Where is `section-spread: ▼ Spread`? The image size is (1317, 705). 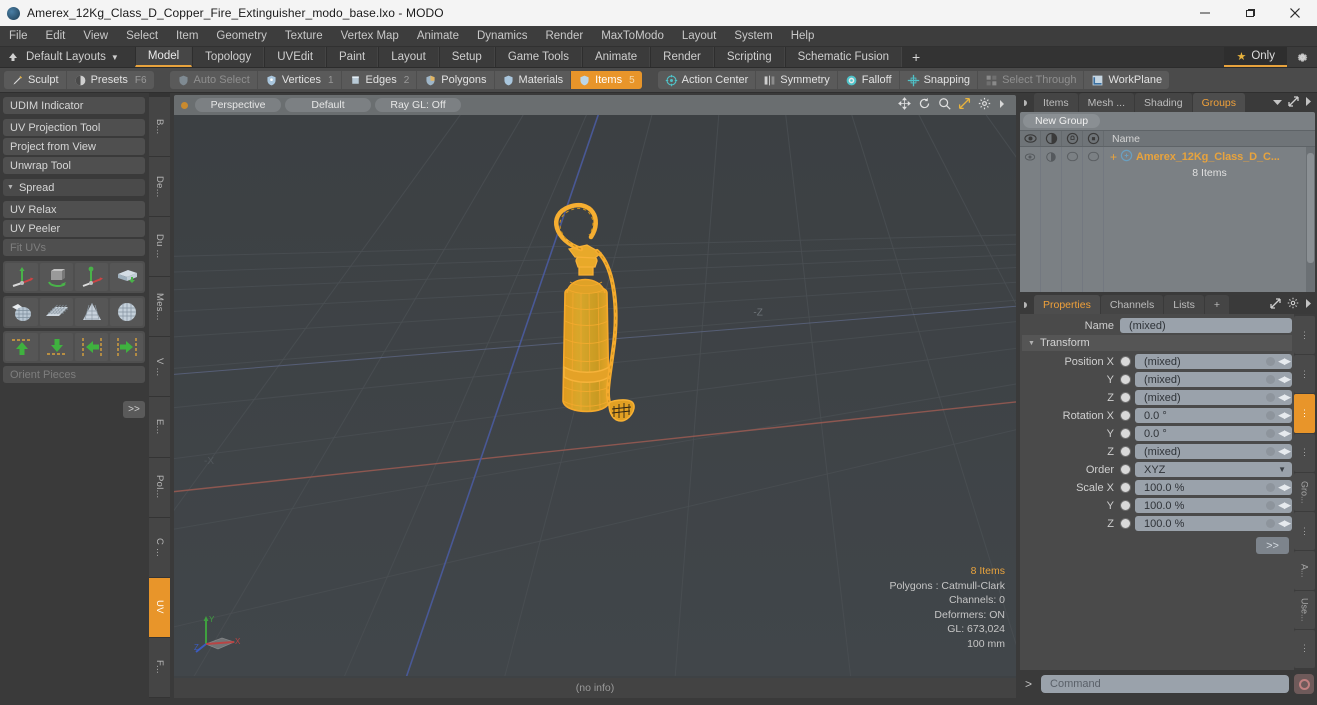 section-spread: ▼ Spread is located at coordinates (74, 187).